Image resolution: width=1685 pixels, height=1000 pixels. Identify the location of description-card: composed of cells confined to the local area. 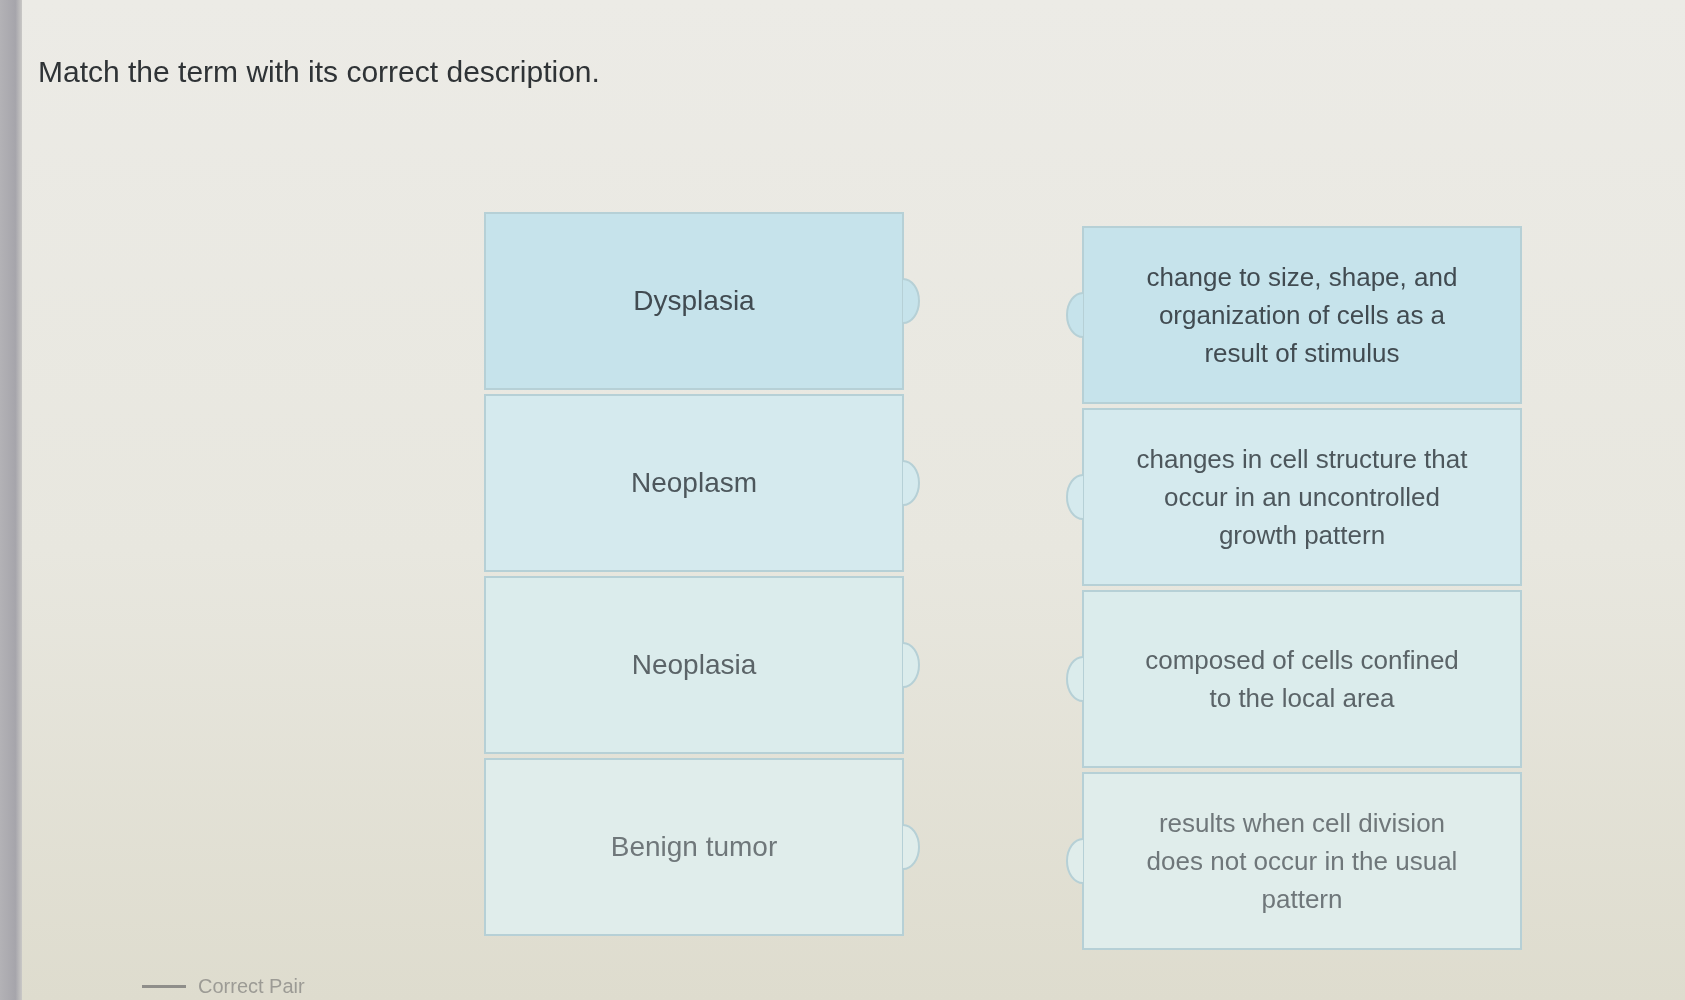
(1302, 679).